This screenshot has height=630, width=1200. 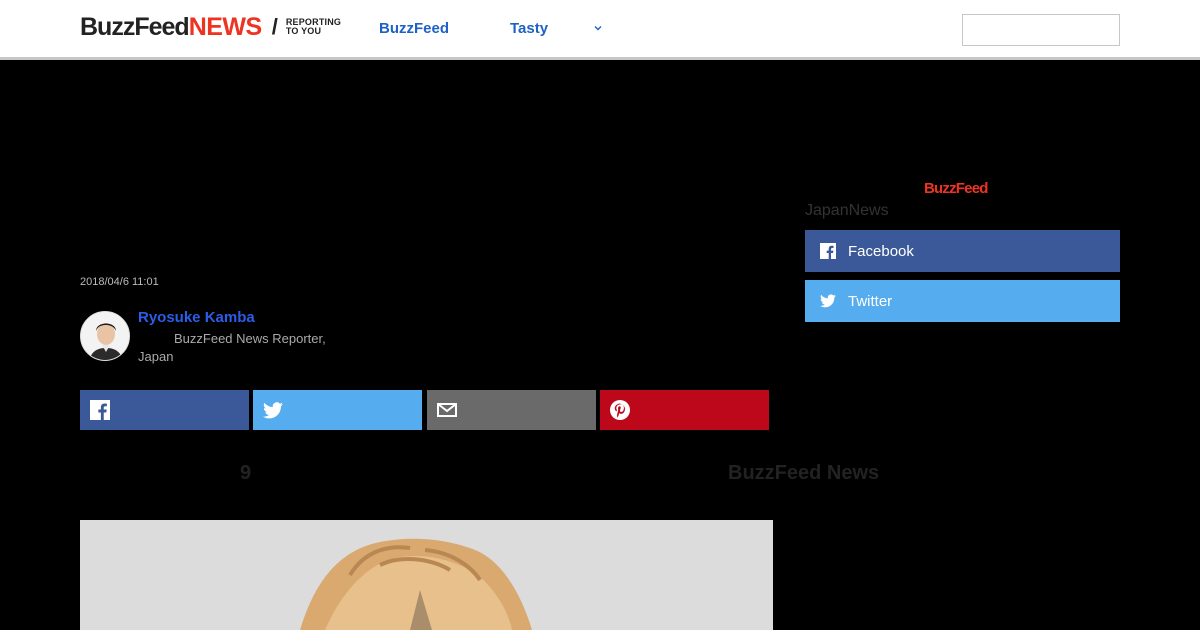 I want to click on article-photo, so click(x=426, y=575).